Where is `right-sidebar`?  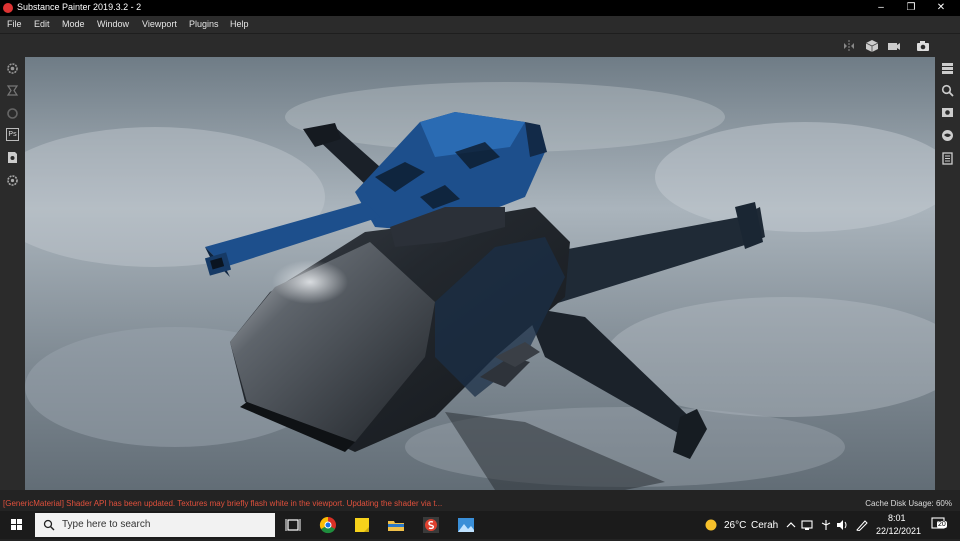
right-sidebar is located at coordinates (947, 273).